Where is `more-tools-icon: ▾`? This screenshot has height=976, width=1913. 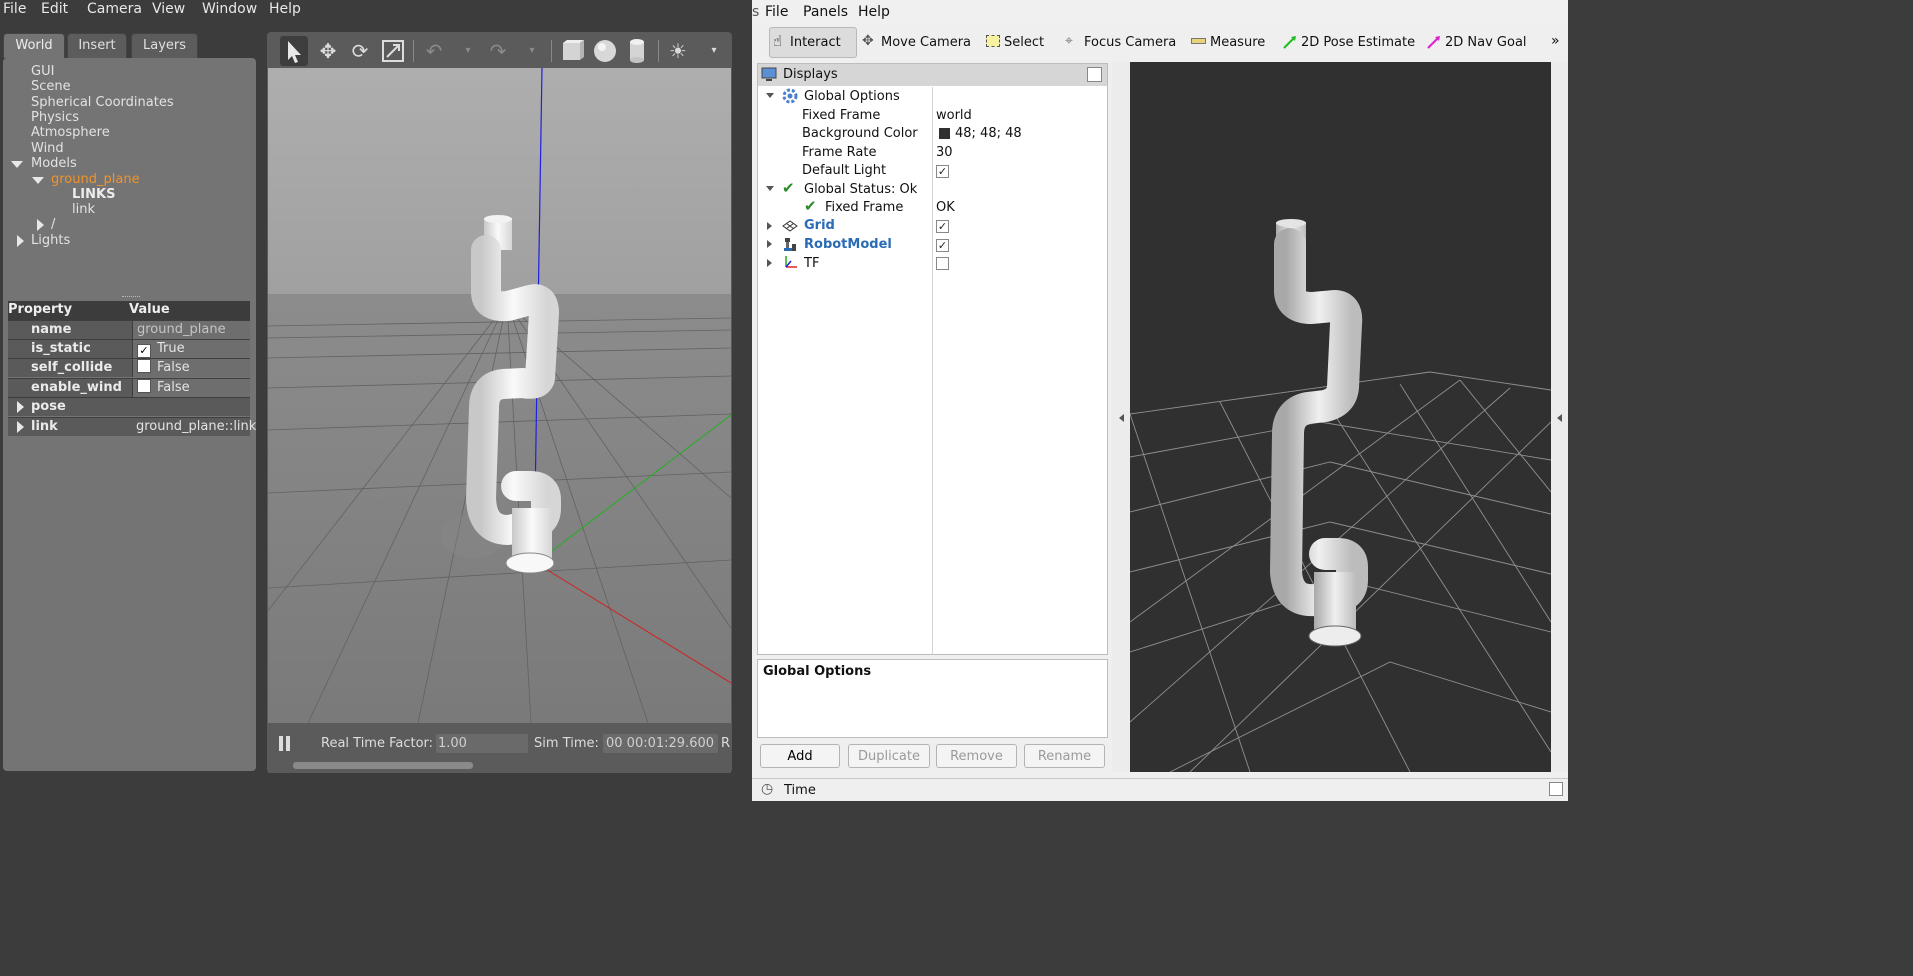 more-tools-icon: ▾ is located at coordinates (714, 51).